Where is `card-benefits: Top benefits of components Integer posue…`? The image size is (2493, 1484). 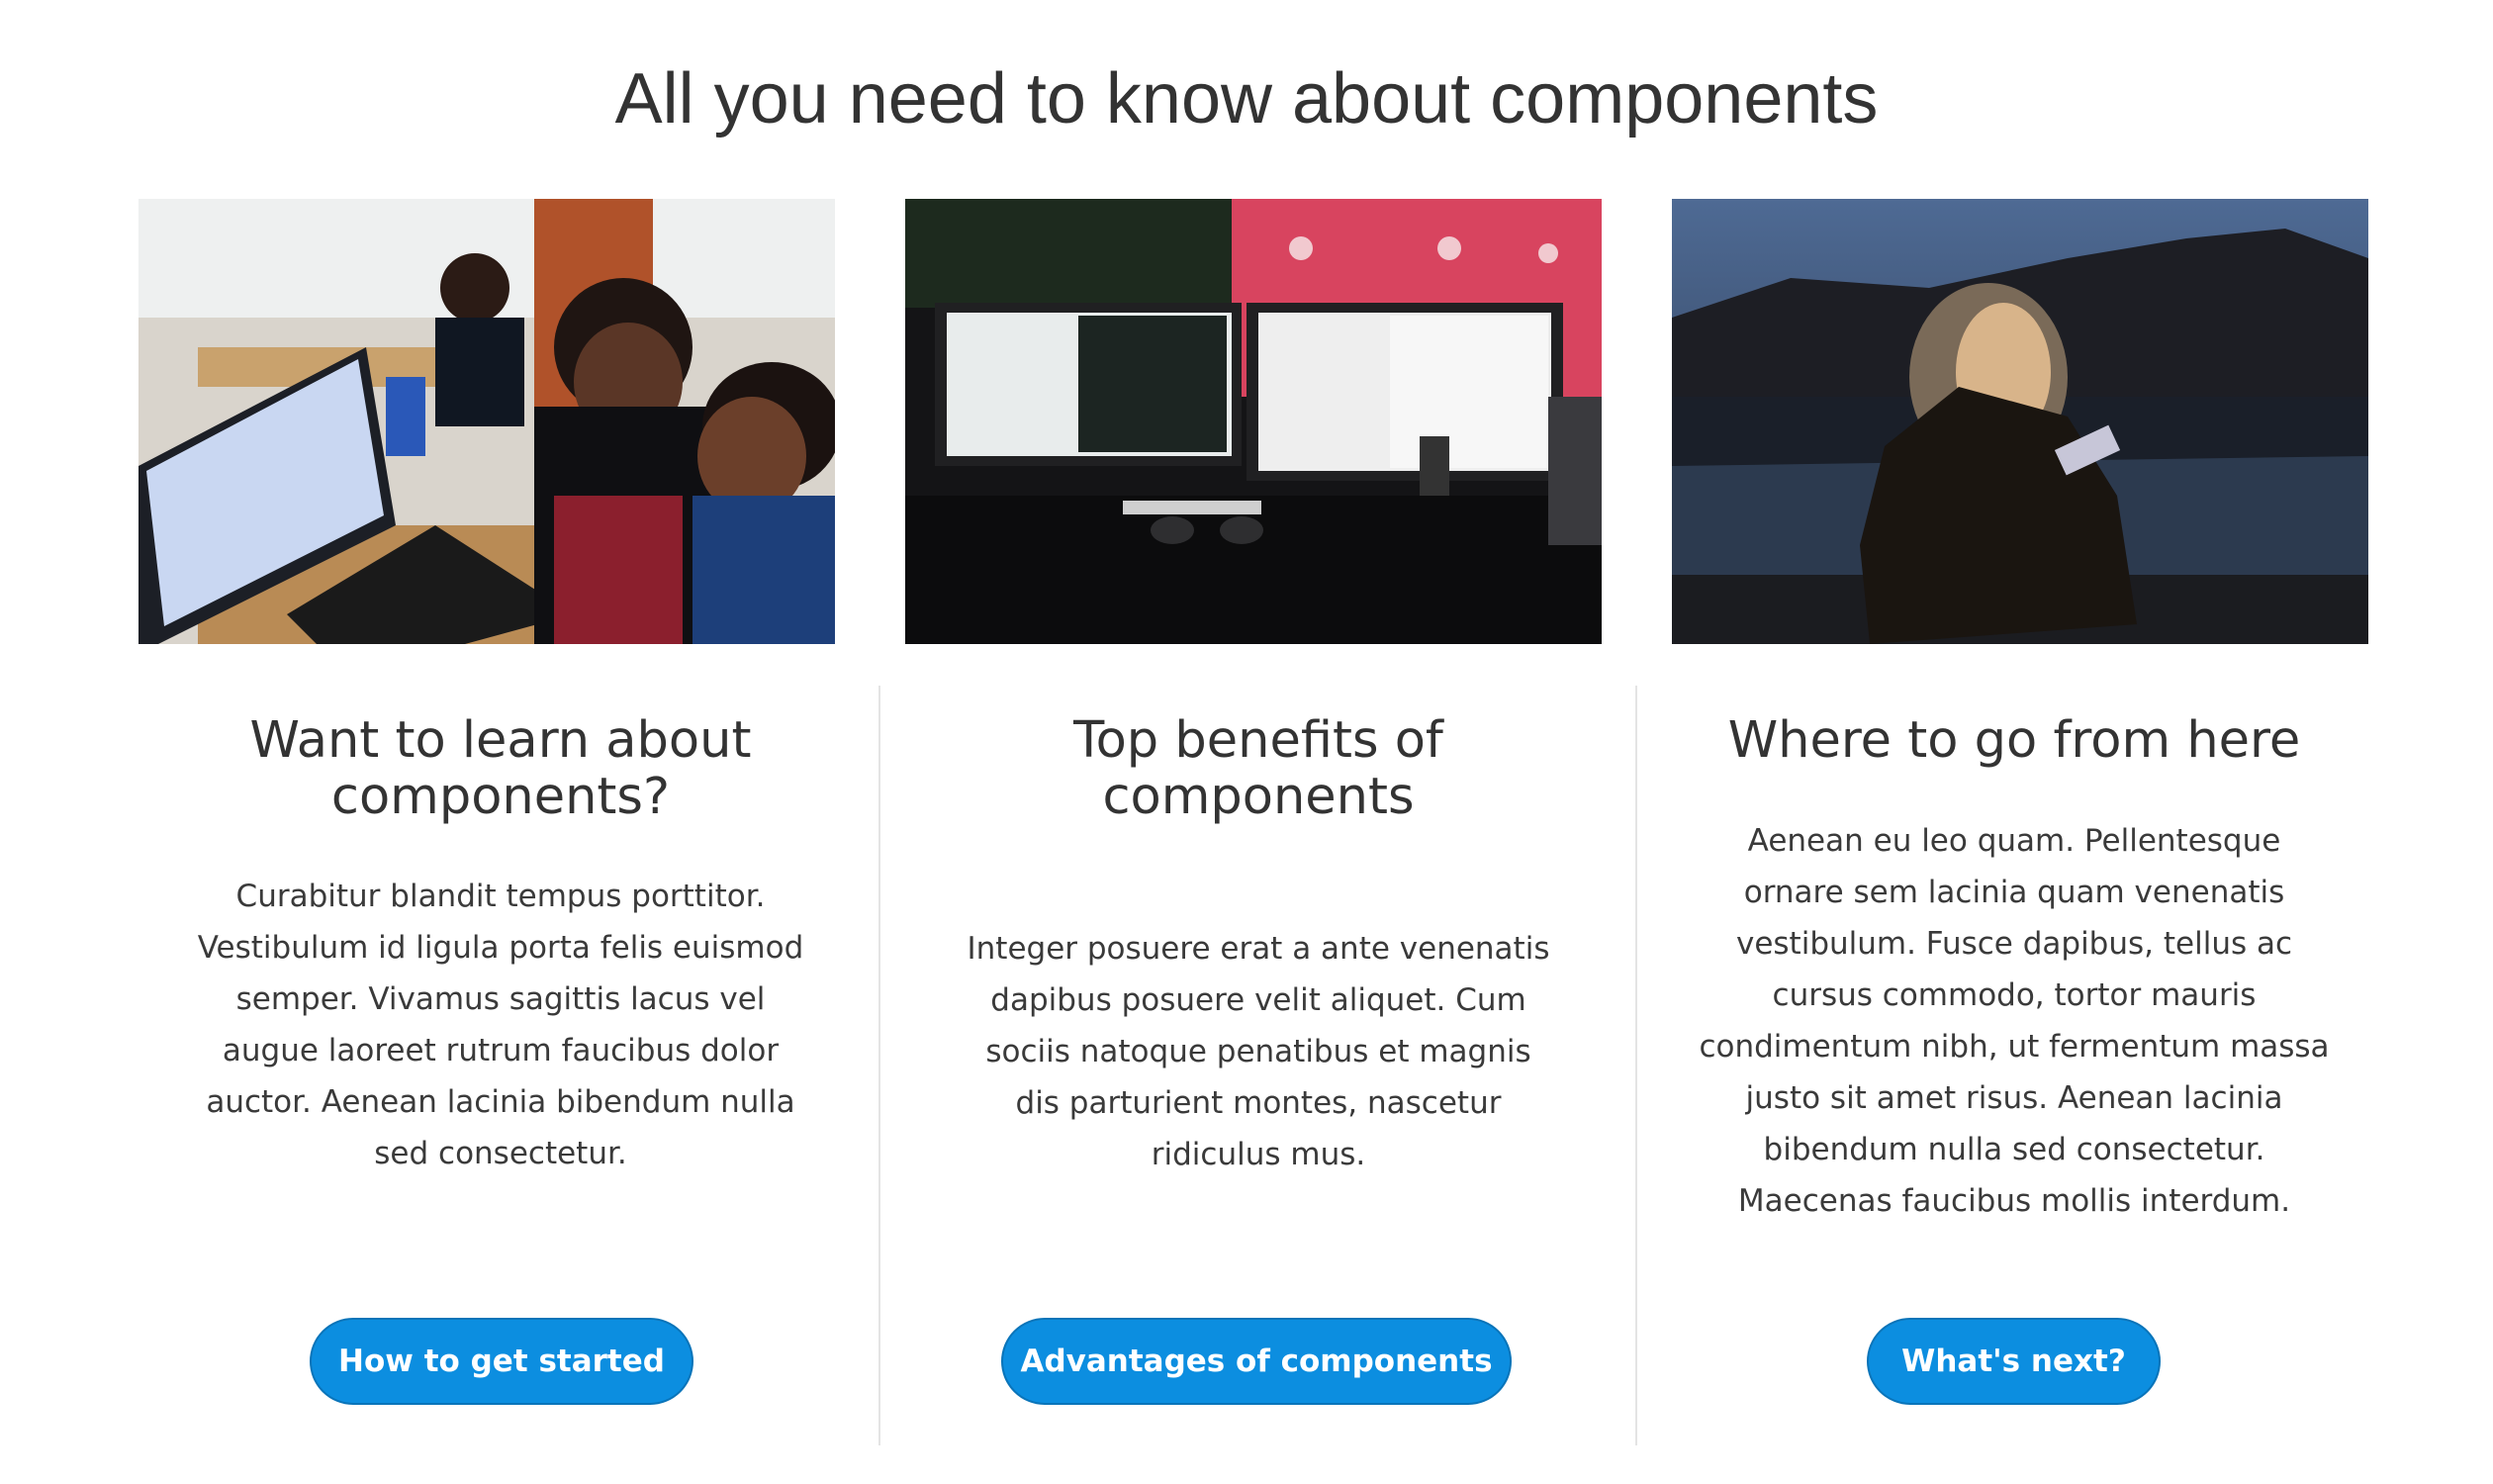 card-benefits: Top benefits of components Integer posue… is located at coordinates (1258, 941).